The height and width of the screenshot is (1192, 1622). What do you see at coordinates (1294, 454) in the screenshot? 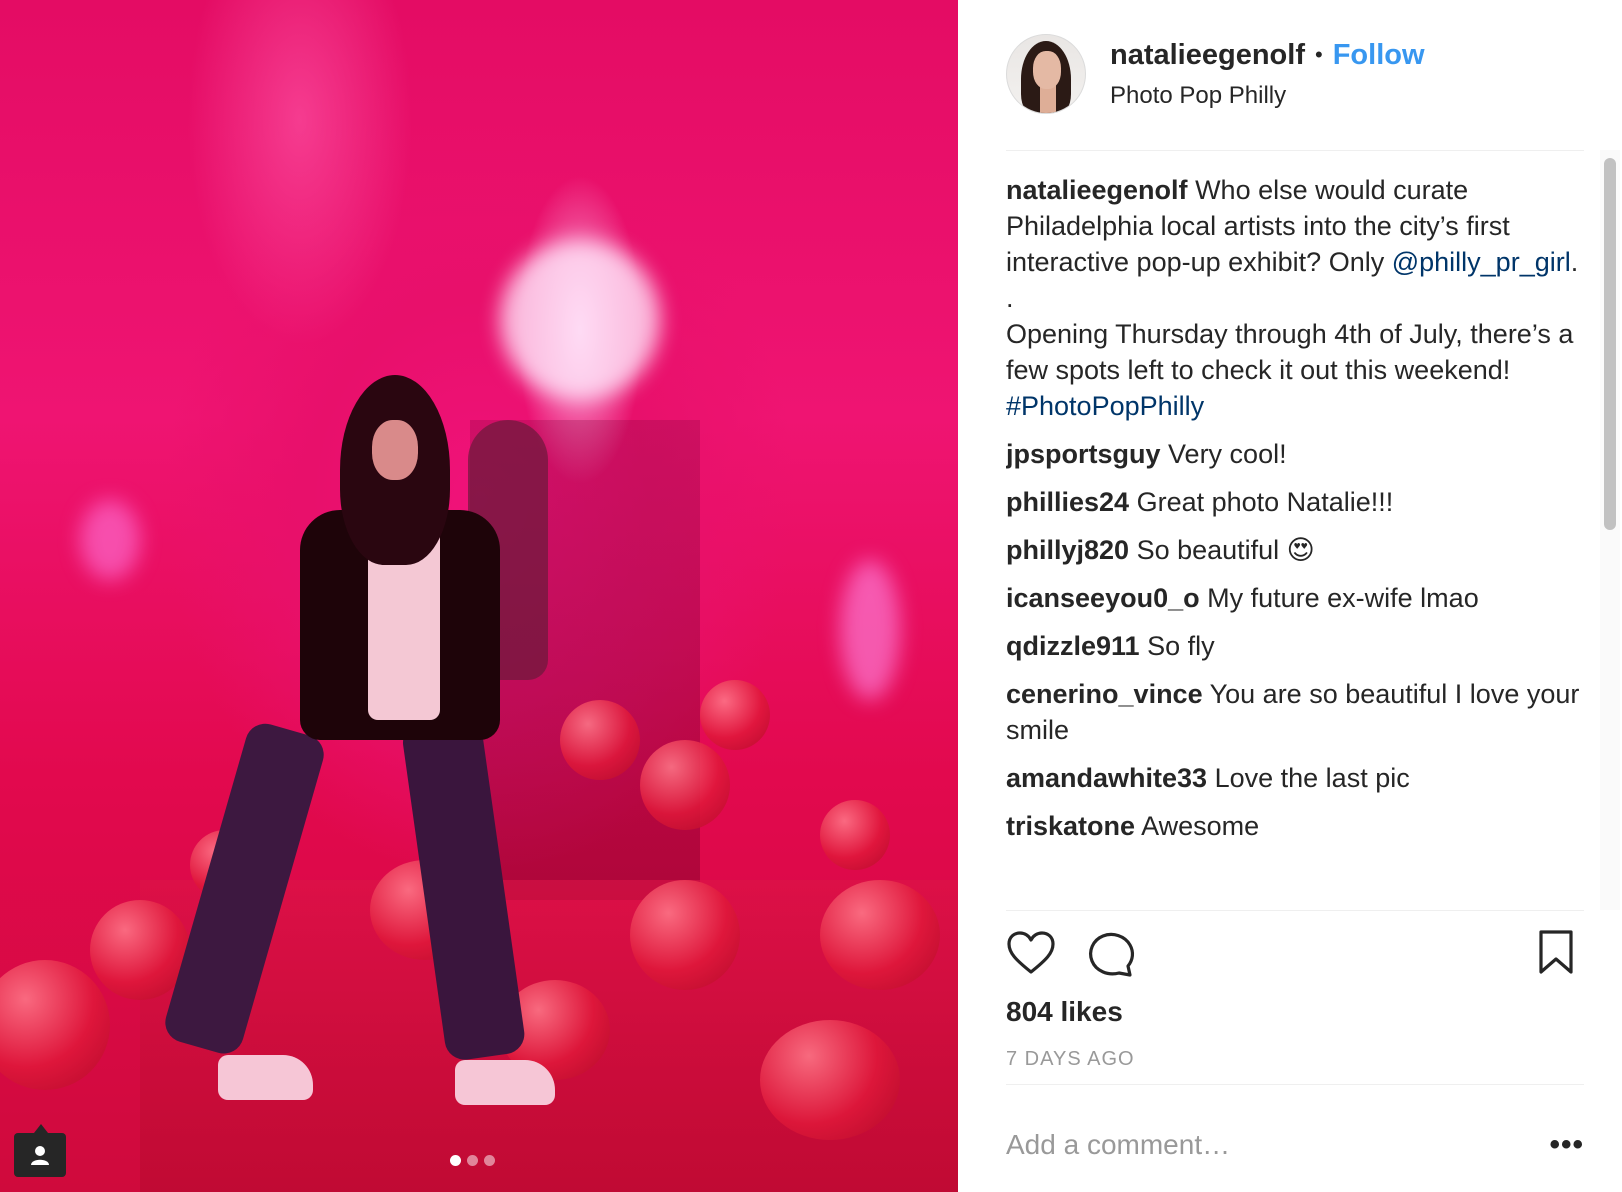
I see `comment-item: jpsportsguy Very cool!` at bounding box center [1294, 454].